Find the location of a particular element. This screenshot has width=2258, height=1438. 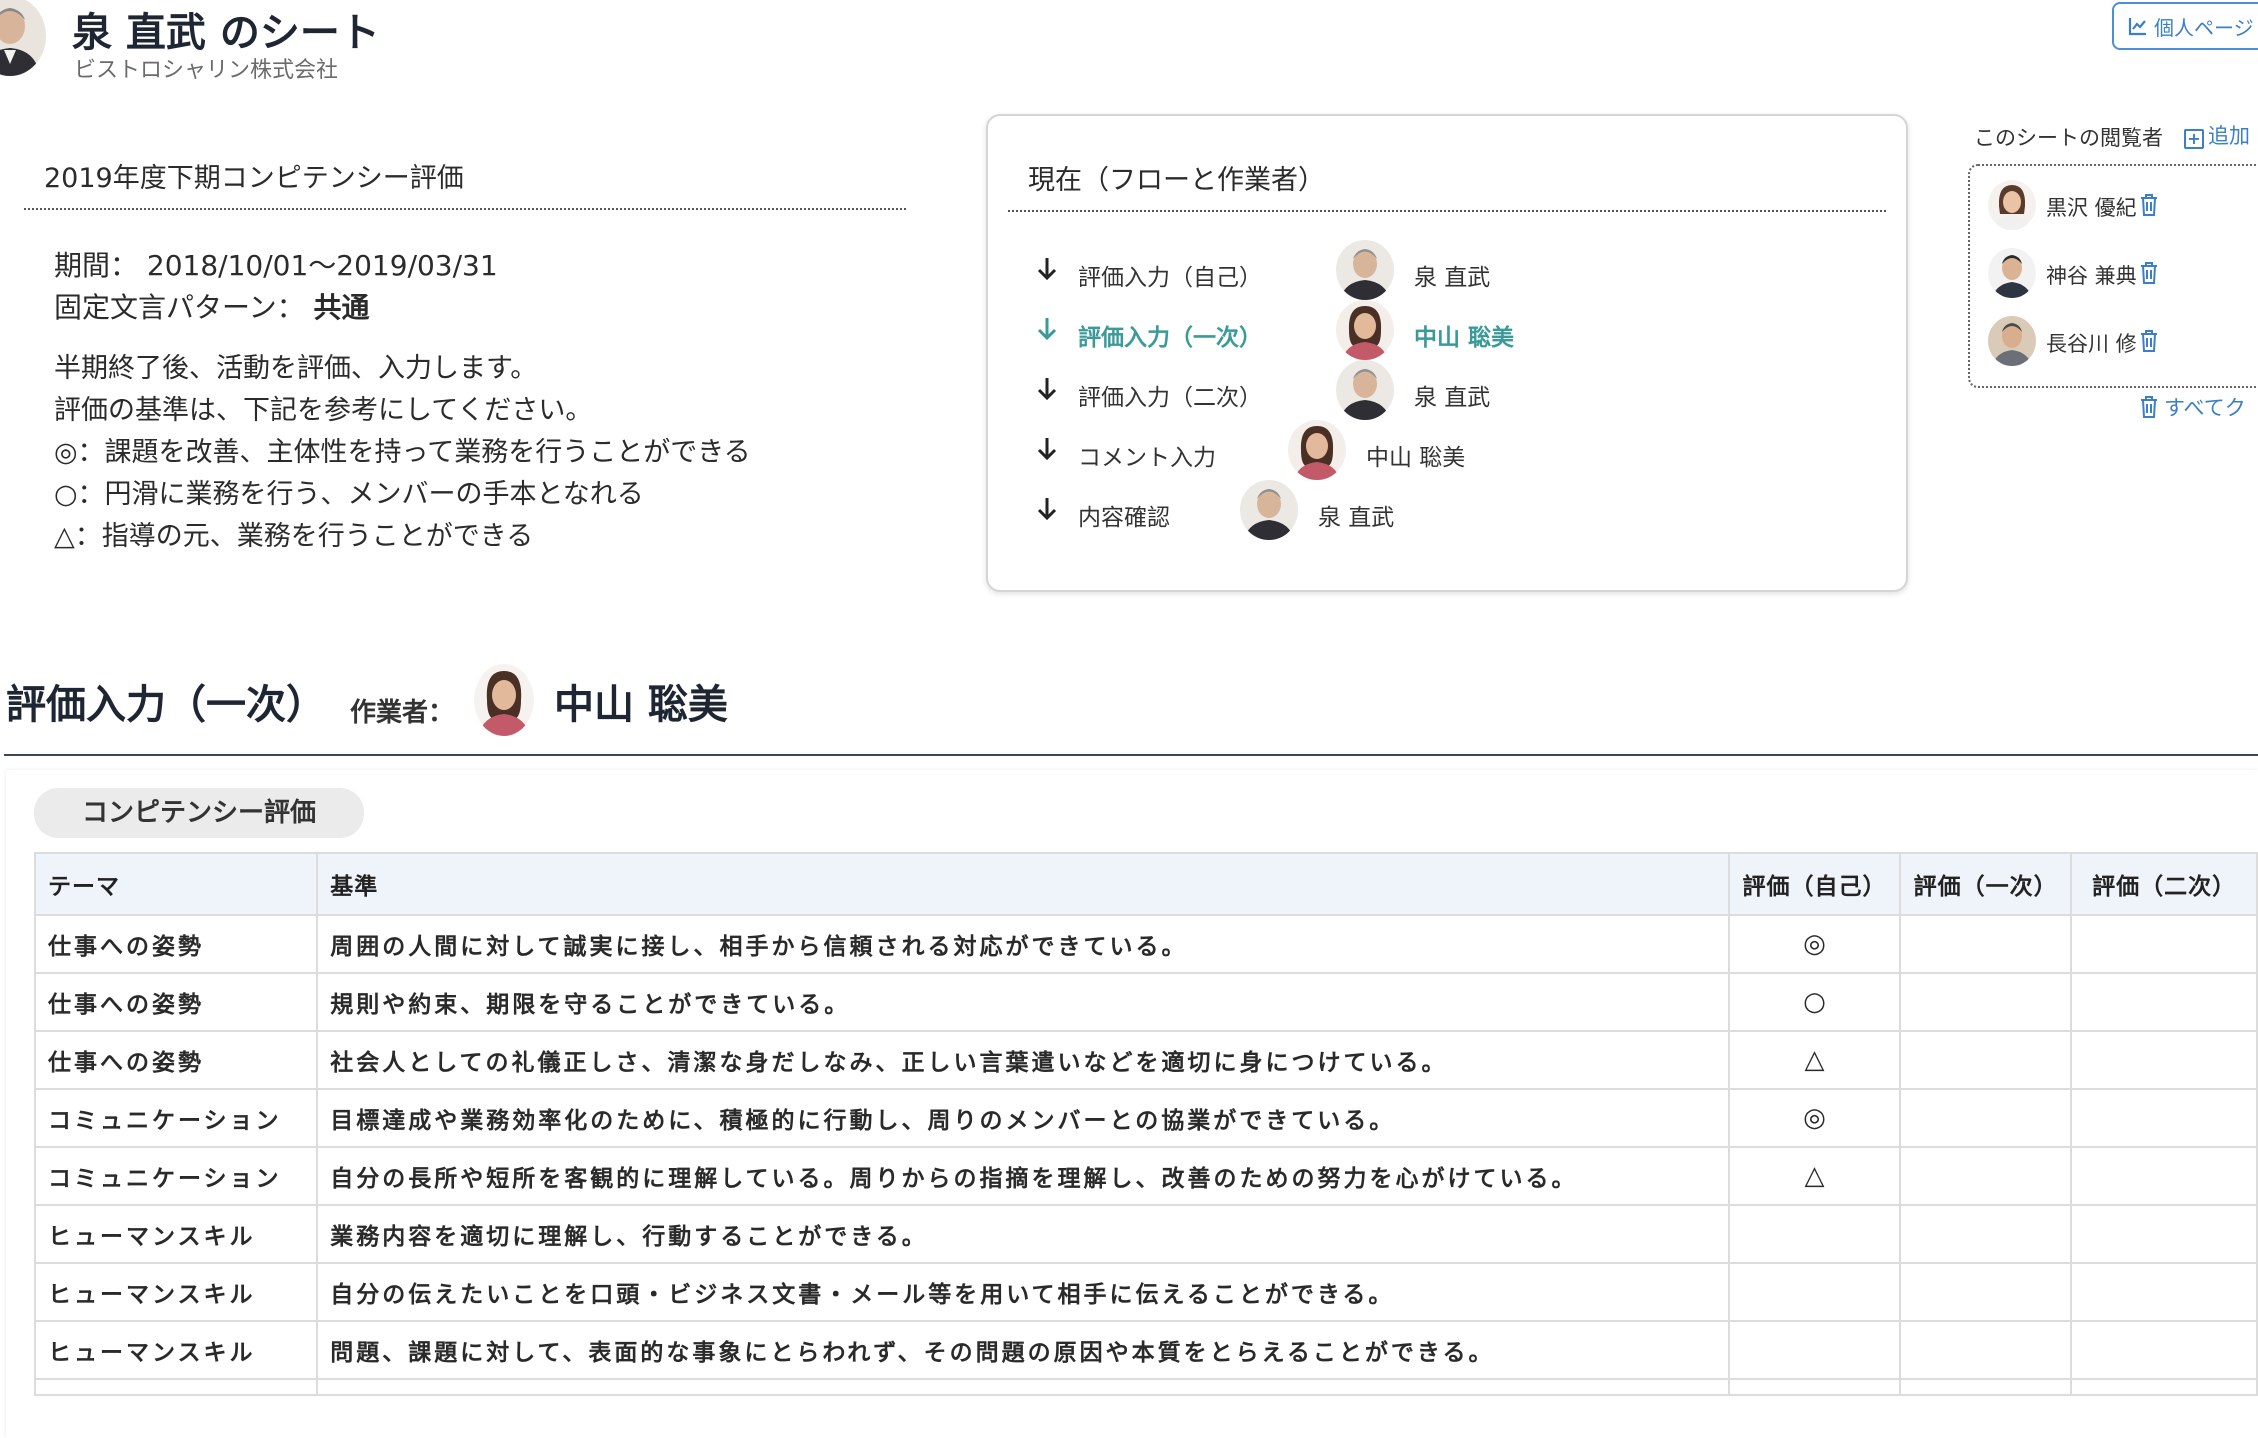

viewers-heading: このシートの閲覧者 is located at coordinates (2068, 138).